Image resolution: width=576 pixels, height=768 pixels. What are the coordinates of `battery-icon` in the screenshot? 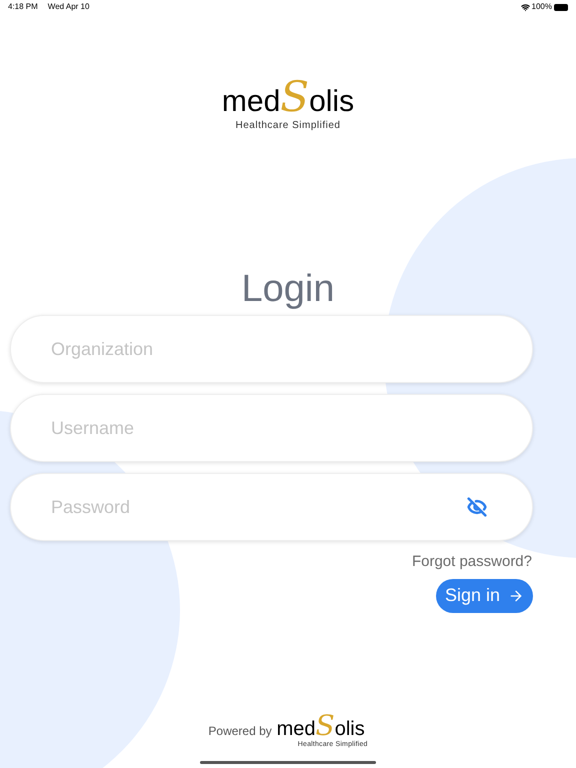 It's located at (561, 7).